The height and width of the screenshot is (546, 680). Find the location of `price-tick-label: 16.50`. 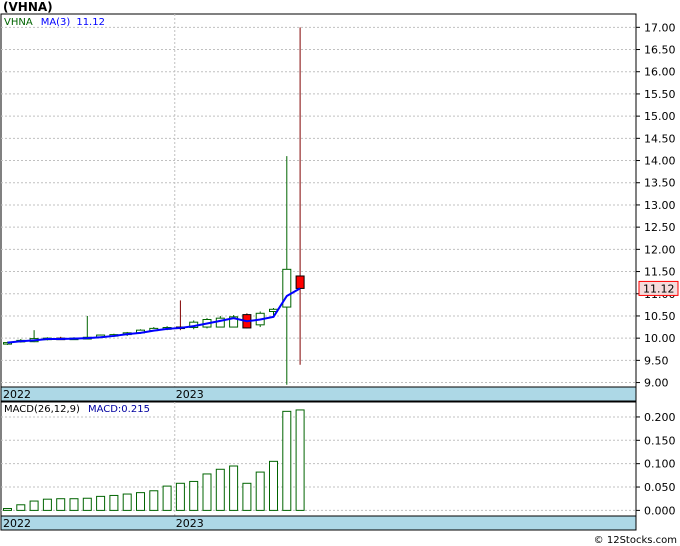

price-tick-label: 16.50 is located at coordinates (660, 50).